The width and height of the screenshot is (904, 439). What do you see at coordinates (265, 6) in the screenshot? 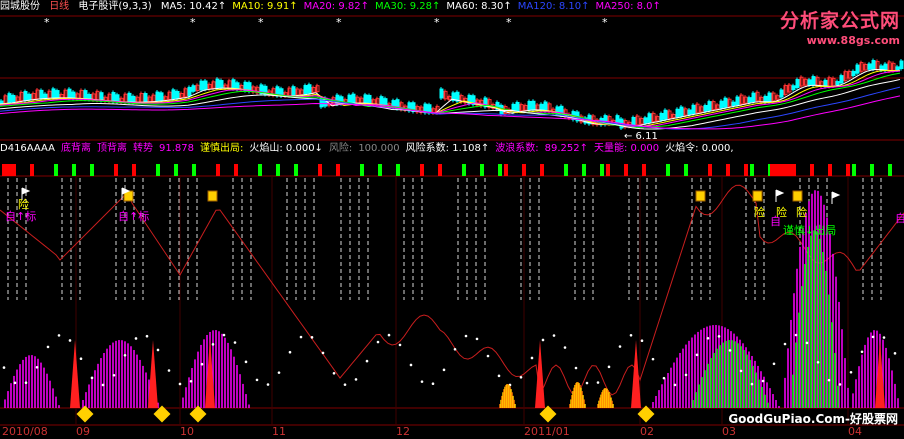
I see `ma-item: MA10: 9.91↑` at bounding box center [265, 6].